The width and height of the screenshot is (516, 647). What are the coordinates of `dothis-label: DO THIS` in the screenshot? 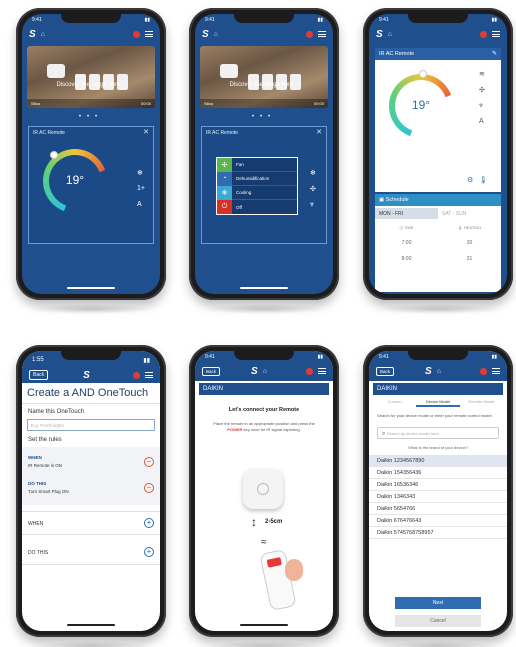 It's located at (37, 483).